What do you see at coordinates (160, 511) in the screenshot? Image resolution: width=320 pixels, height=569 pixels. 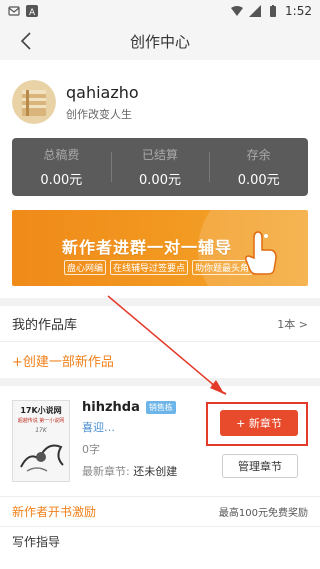 I see `incentive-row: 新作者开书激励 最高100元免费奖励` at bounding box center [160, 511].